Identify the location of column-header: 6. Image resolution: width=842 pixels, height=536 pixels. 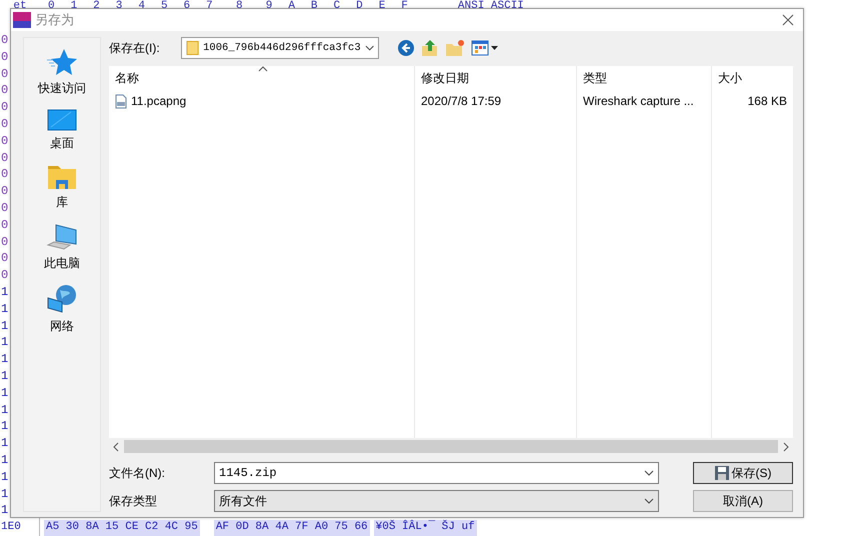
(187, 6).